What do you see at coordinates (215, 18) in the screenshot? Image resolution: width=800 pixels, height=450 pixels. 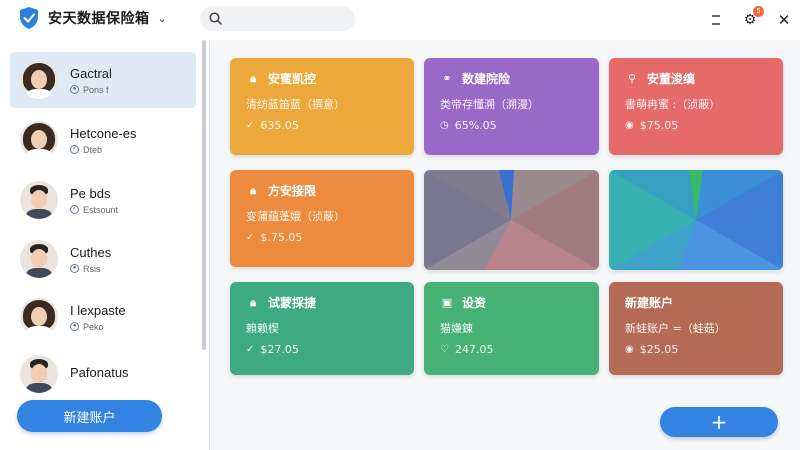 I see `search-icon` at bounding box center [215, 18].